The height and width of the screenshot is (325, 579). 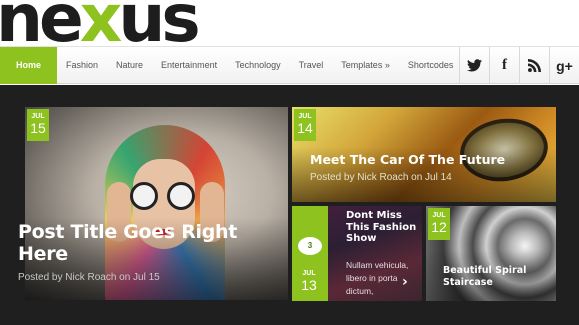 I want to click on nav-item-shortcodes: Shortcodes, so click(x=431, y=65).